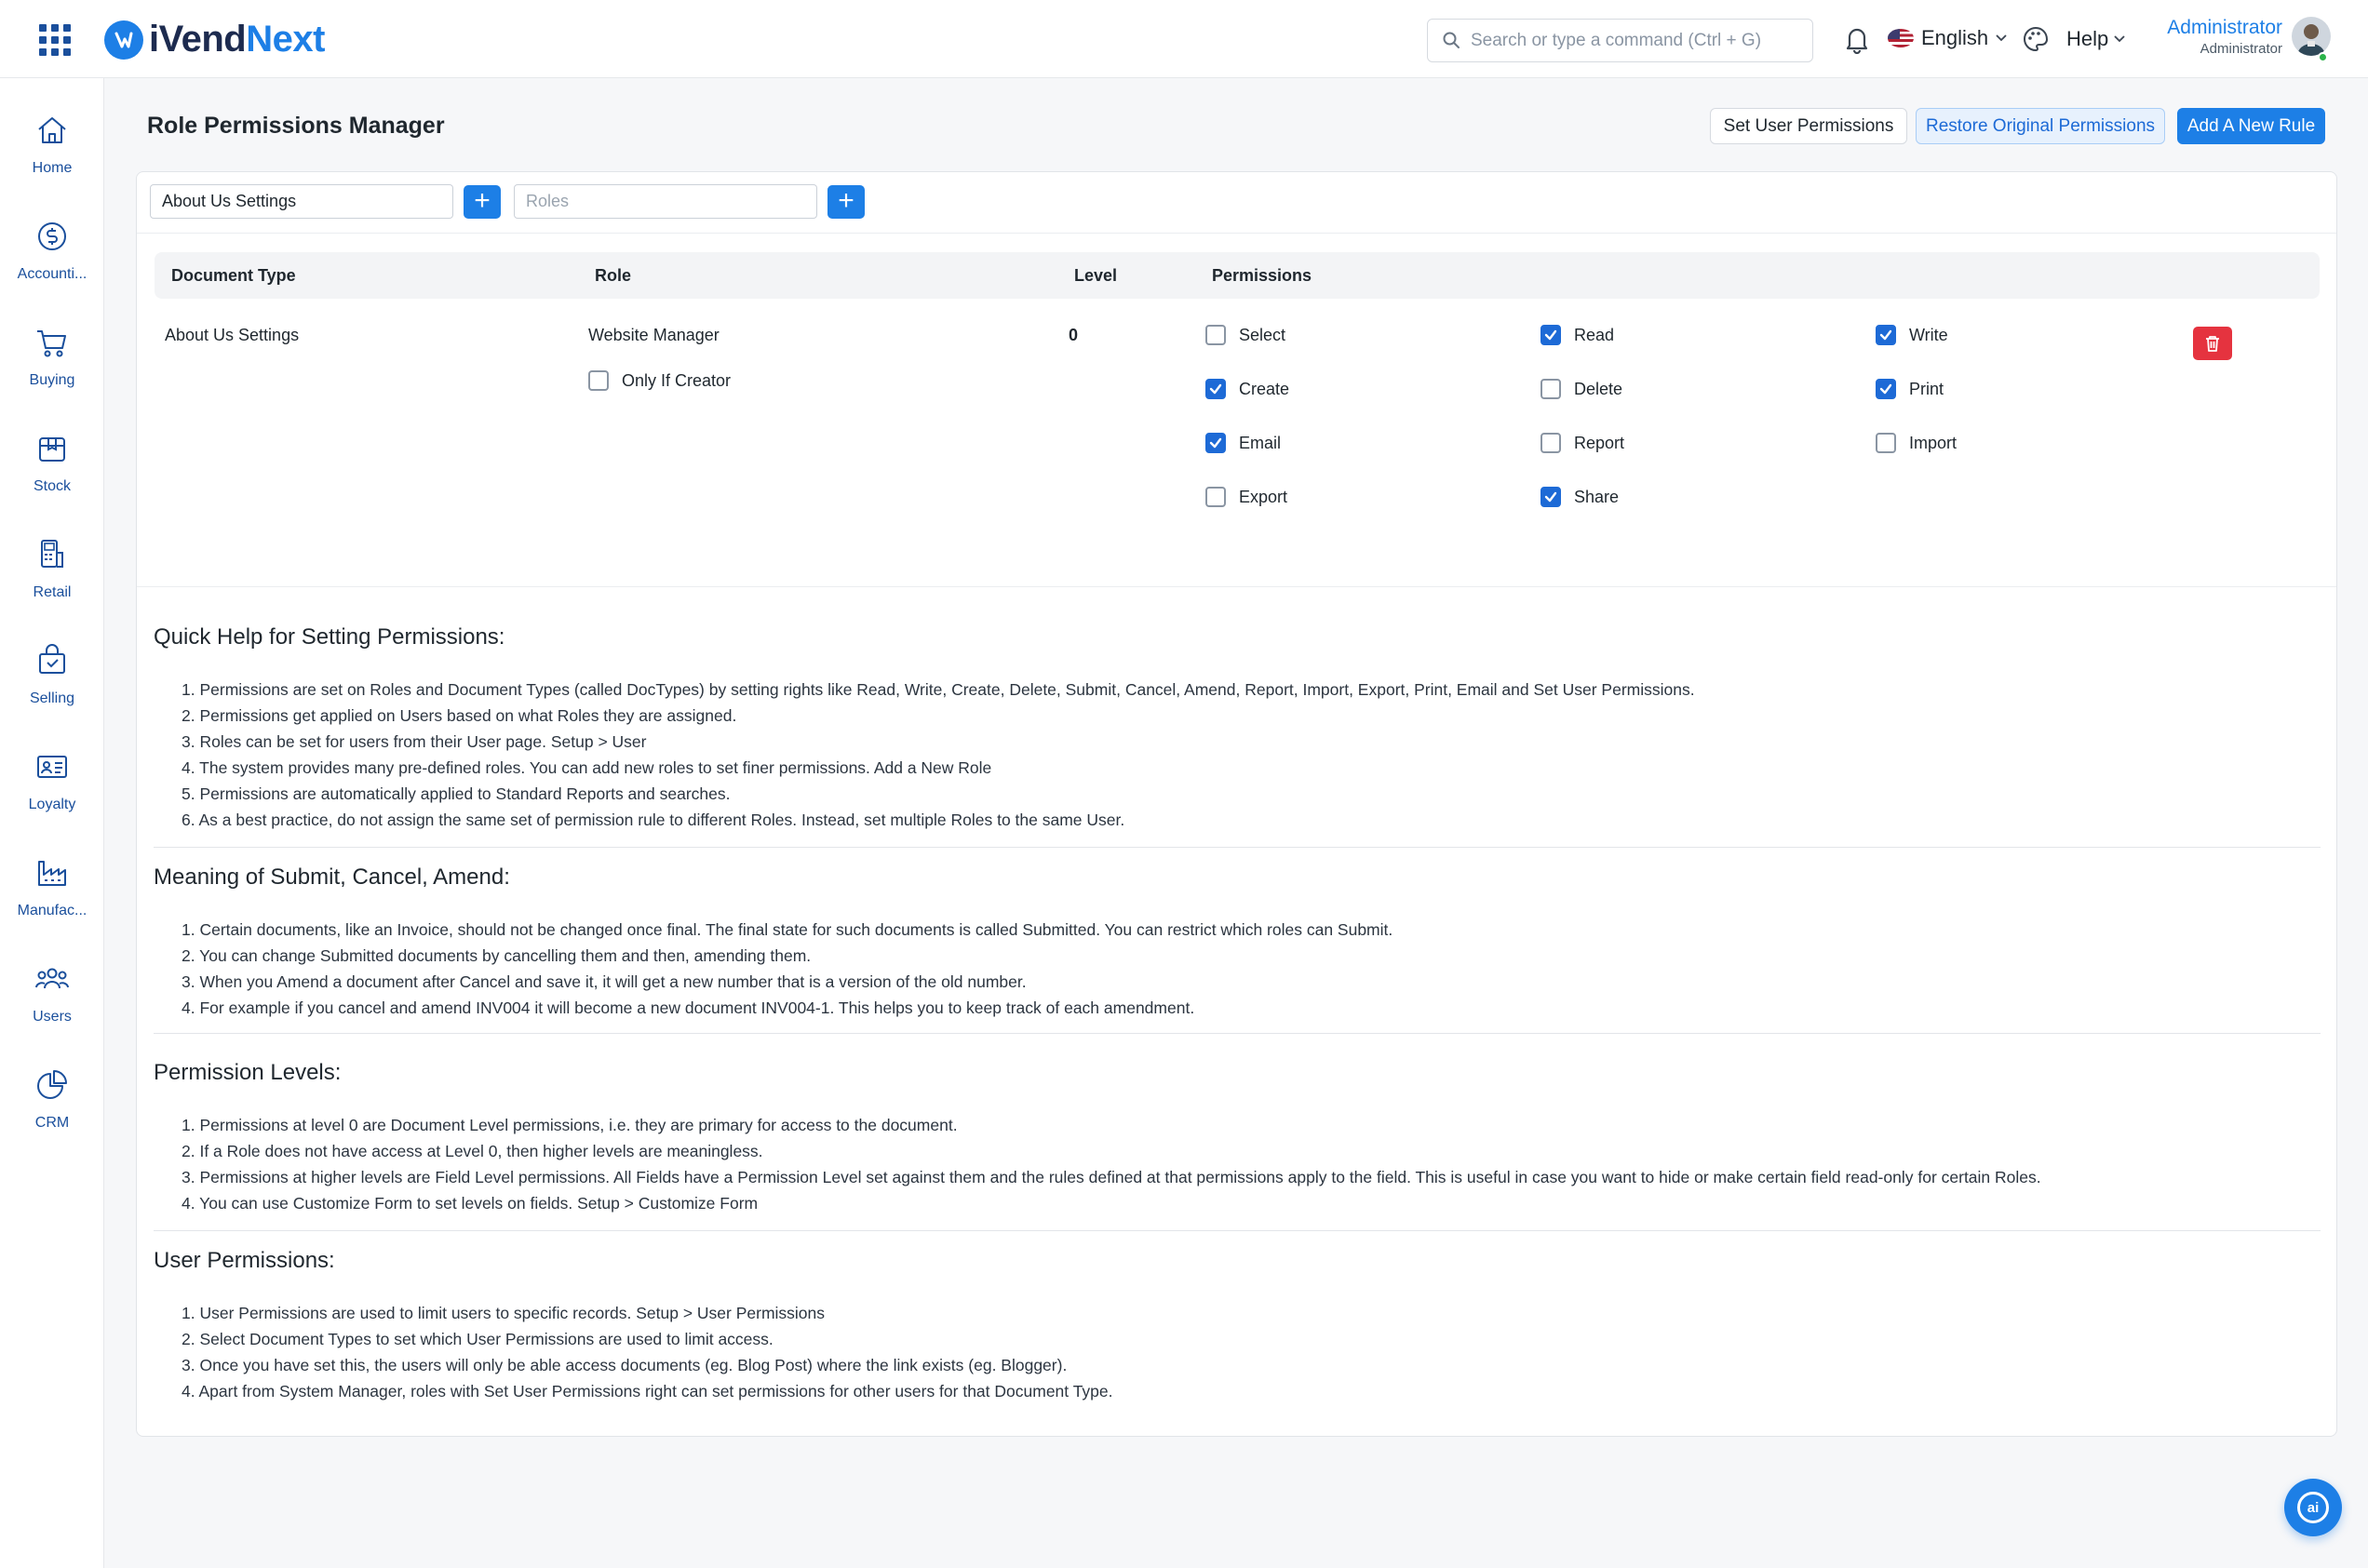 The height and width of the screenshot is (1568, 2368). I want to click on row-level: 0, so click(1074, 335).